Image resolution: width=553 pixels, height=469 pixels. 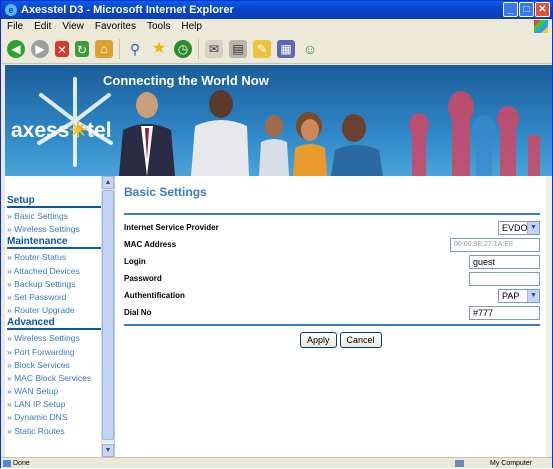 What do you see at coordinates (360, 340) in the screenshot?
I see `cancel-button: Cancel` at bounding box center [360, 340].